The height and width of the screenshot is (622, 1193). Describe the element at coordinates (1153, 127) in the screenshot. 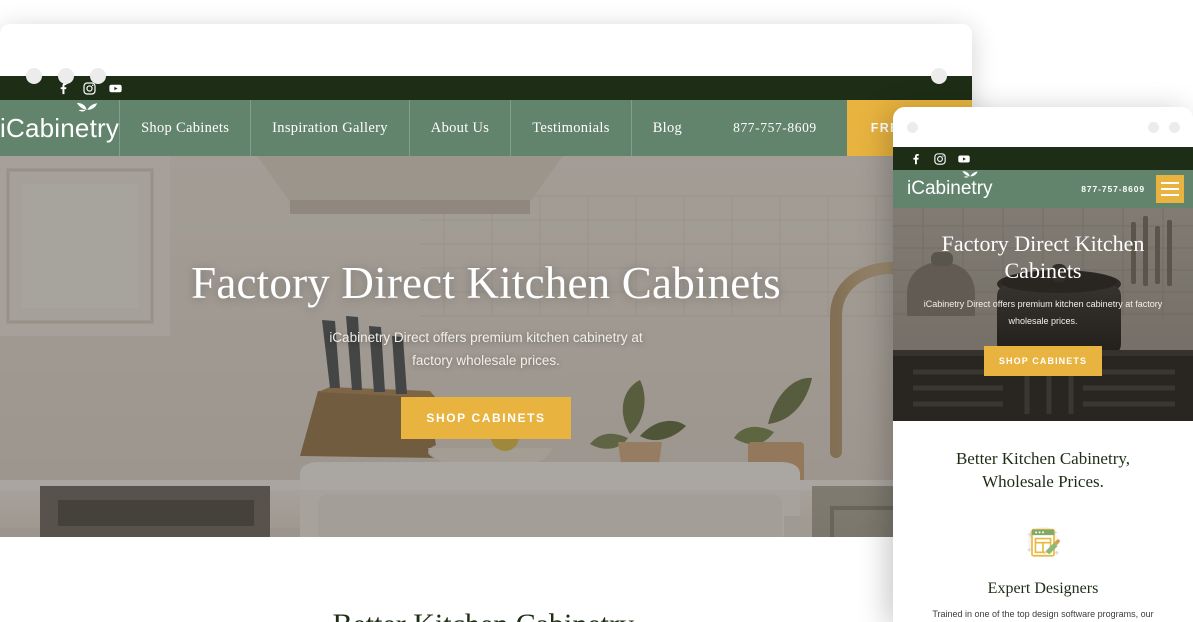

I see `mobile-window-dot-one` at that location.